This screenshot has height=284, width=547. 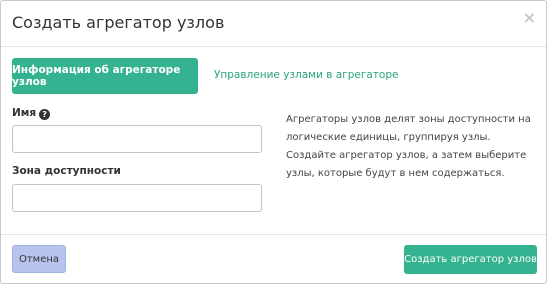 I want to click on availability-zone-input, so click(x=137, y=198).